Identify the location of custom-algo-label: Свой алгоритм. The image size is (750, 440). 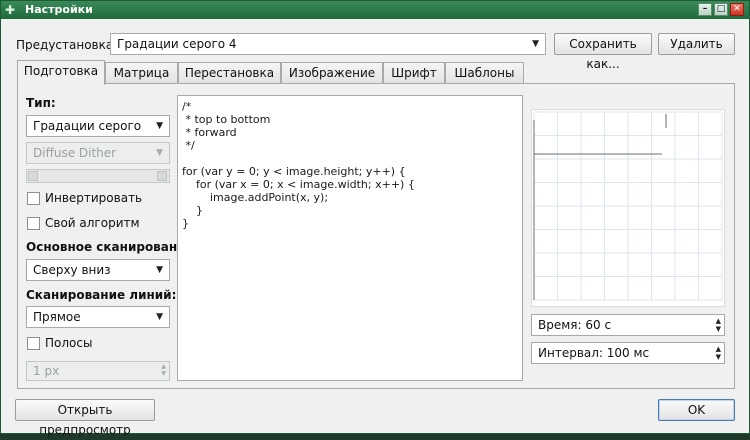
(92, 223).